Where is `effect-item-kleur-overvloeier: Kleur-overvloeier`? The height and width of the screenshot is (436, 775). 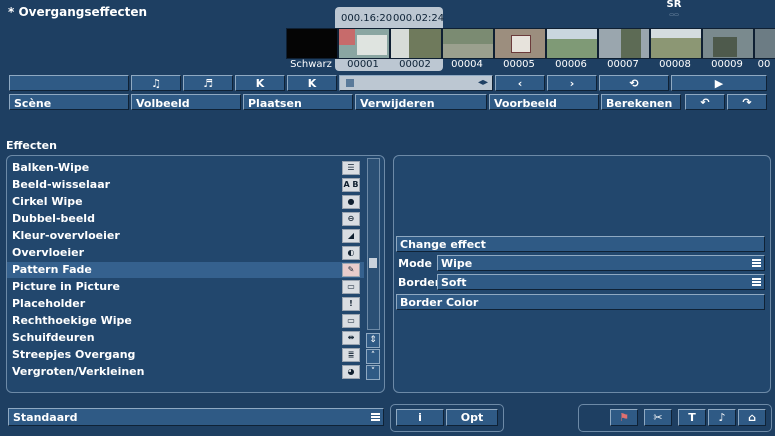 effect-item-kleur-overvloeier: Kleur-overvloeier is located at coordinates (185, 236).